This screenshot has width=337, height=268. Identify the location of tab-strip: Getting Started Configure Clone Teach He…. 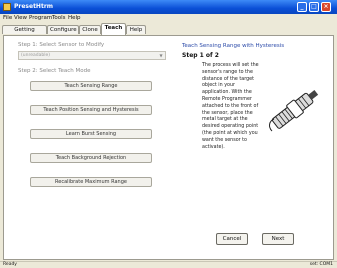
(168, 32).